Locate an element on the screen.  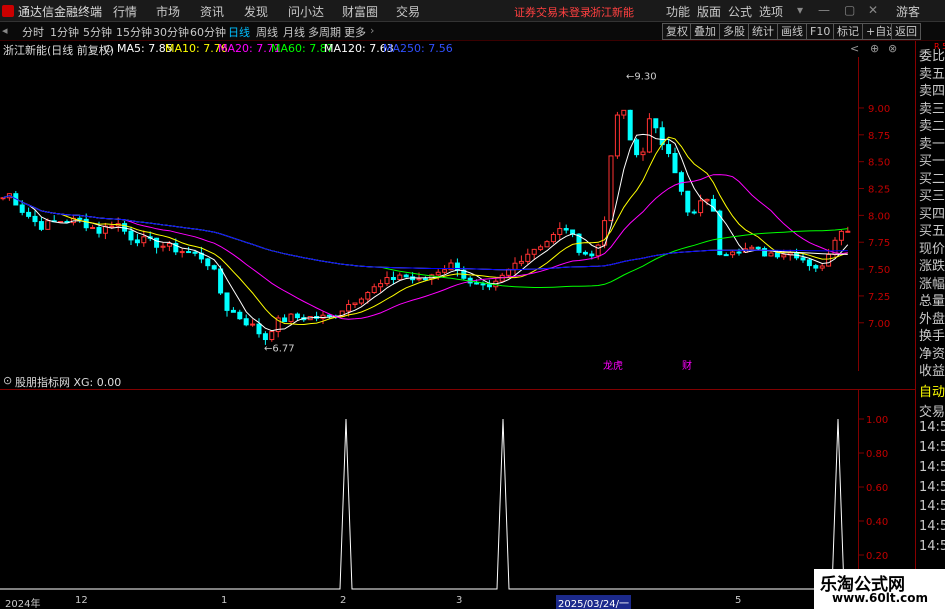
quote-field-label: 外盘 is located at coordinates (932, 319).